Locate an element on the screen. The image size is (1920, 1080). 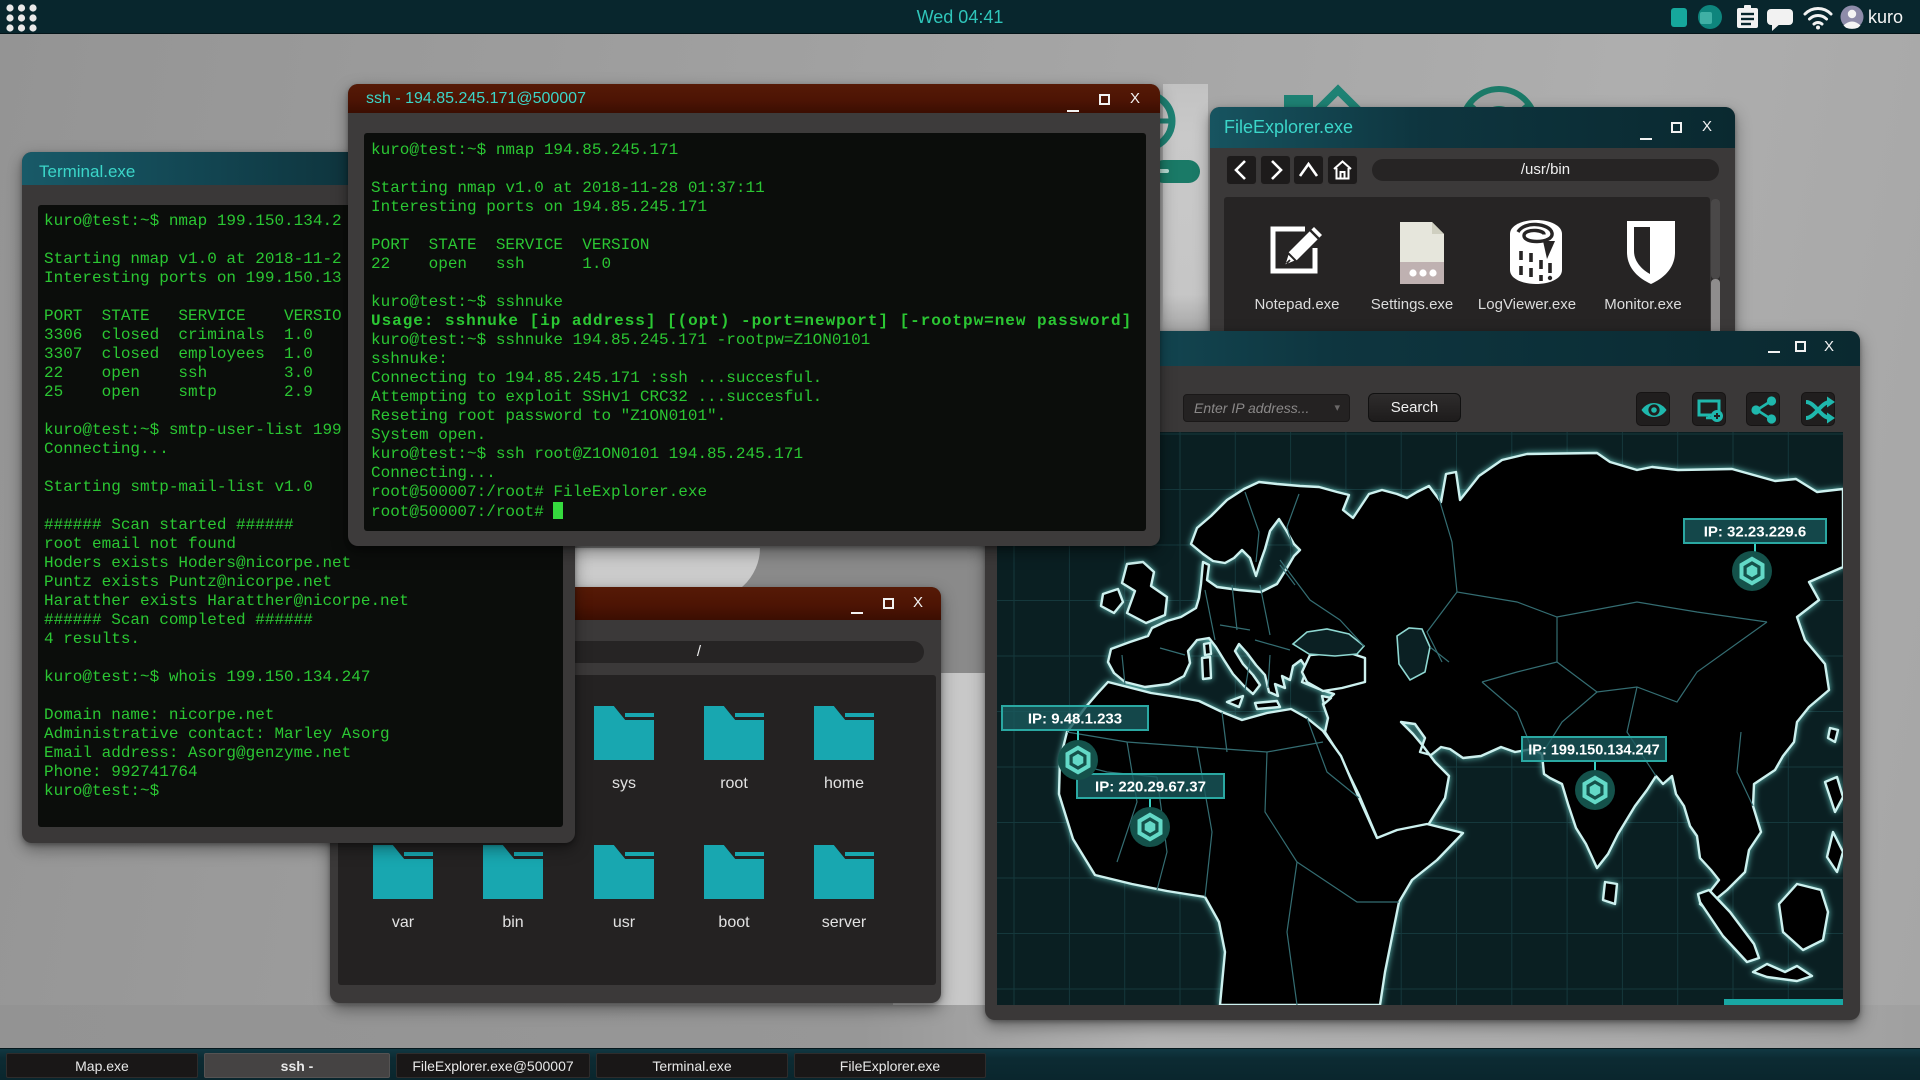
svg-text: IP: 9.48.1.233 is located at coordinates (1075, 719).